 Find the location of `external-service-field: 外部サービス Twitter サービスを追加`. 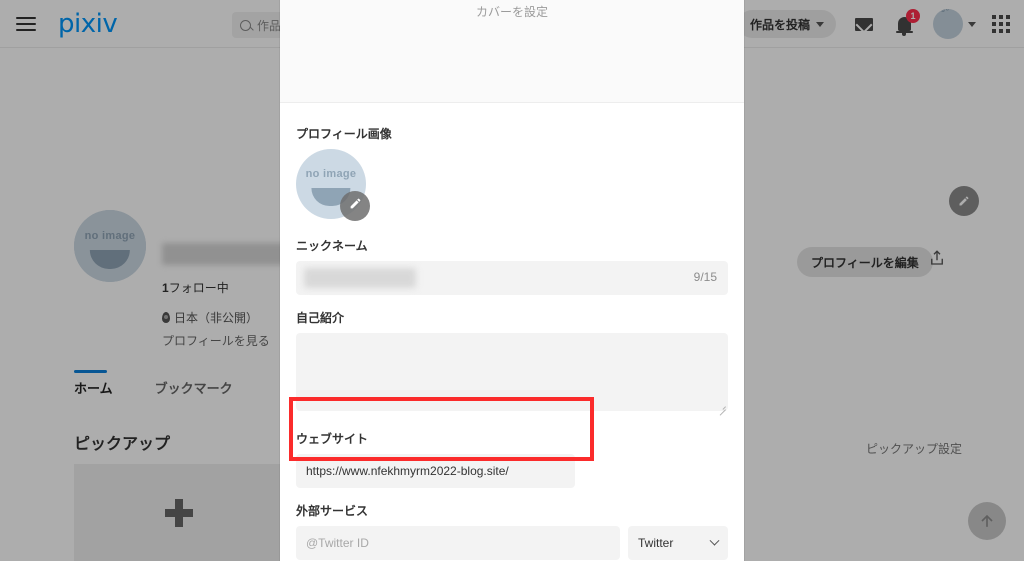

external-service-field: 外部サービス Twitter サービスを追加 is located at coordinates (512, 531).